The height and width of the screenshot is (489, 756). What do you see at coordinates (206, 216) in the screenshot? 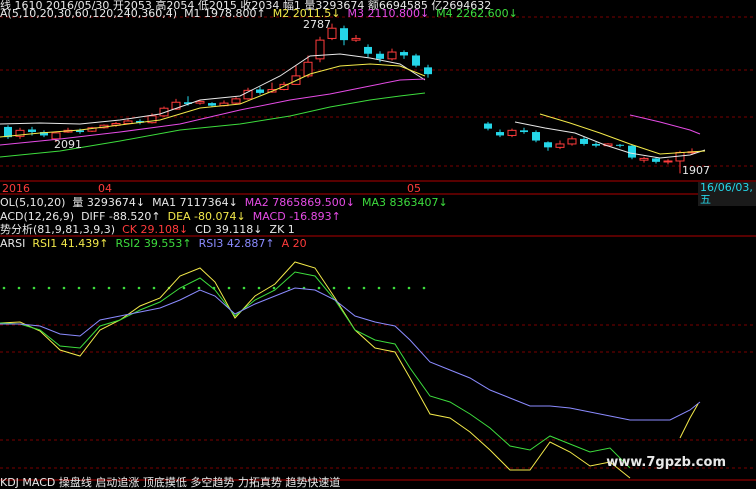
I see `macd-dea: DEA -80.074↓` at bounding box center [206, 216].